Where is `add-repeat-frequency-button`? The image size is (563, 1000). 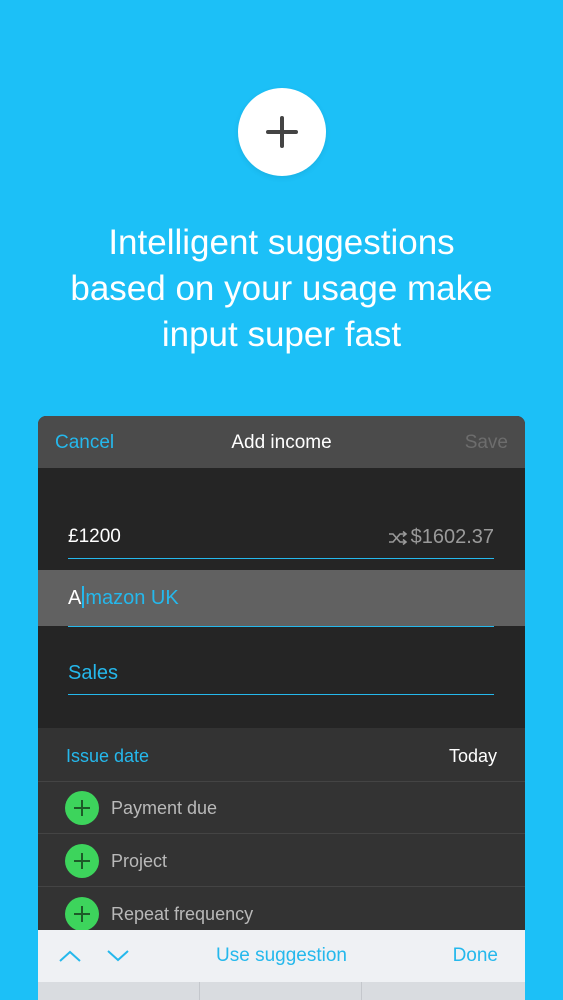
add-repeat-frequency-button is located at coordinates (82, 914).